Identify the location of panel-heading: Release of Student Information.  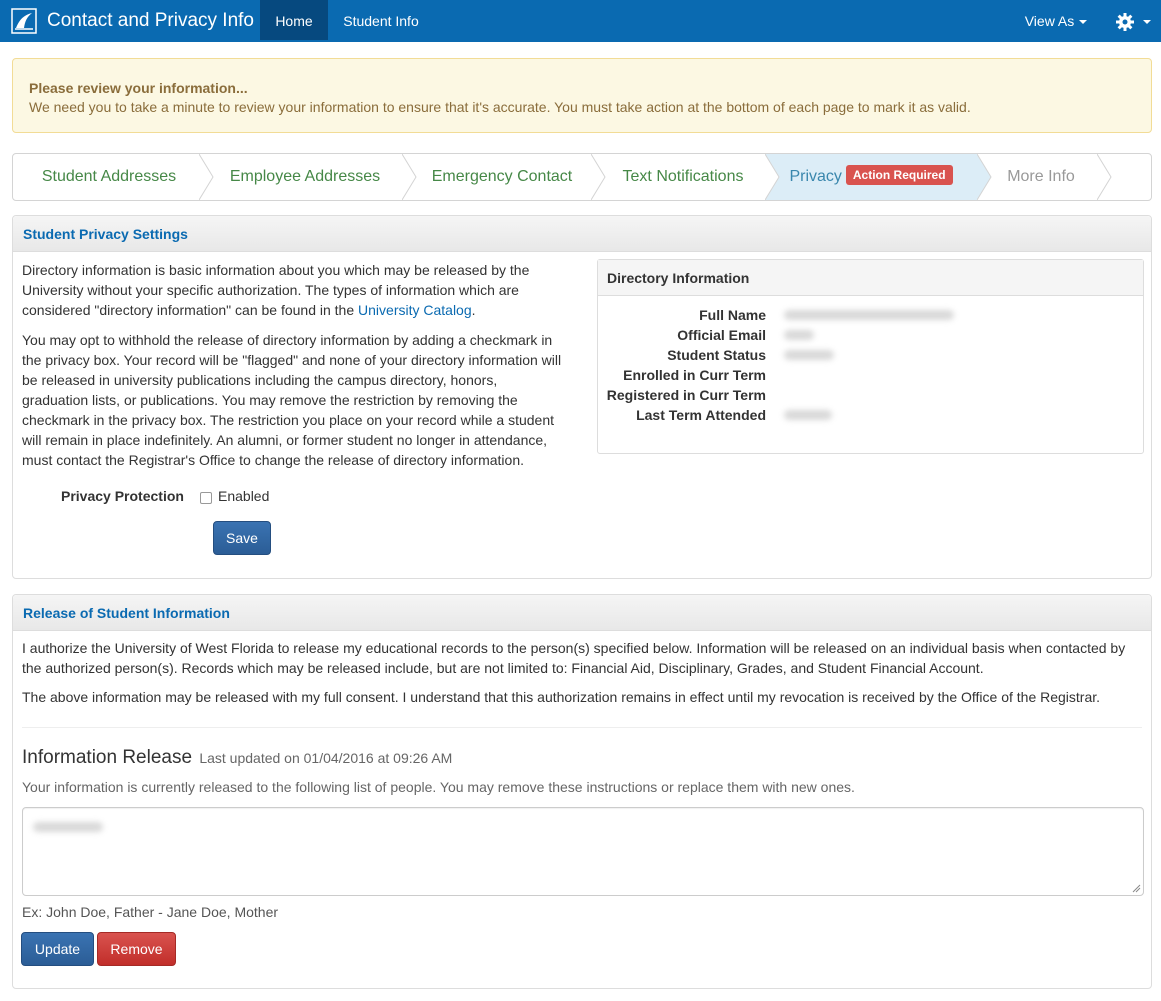
(582, 613).